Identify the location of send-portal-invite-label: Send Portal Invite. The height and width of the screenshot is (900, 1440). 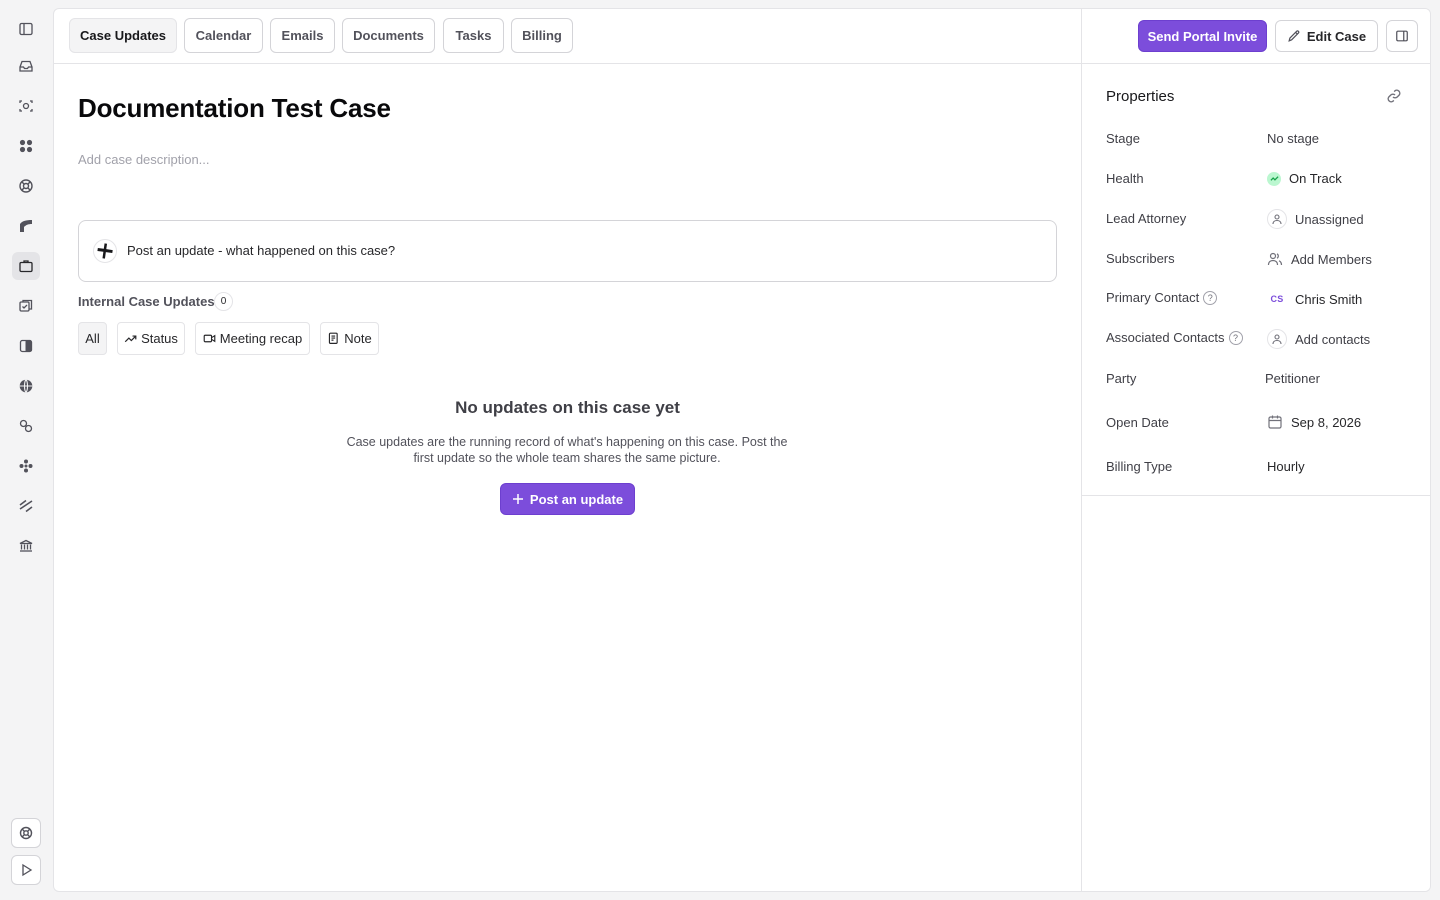
(1202, 36).